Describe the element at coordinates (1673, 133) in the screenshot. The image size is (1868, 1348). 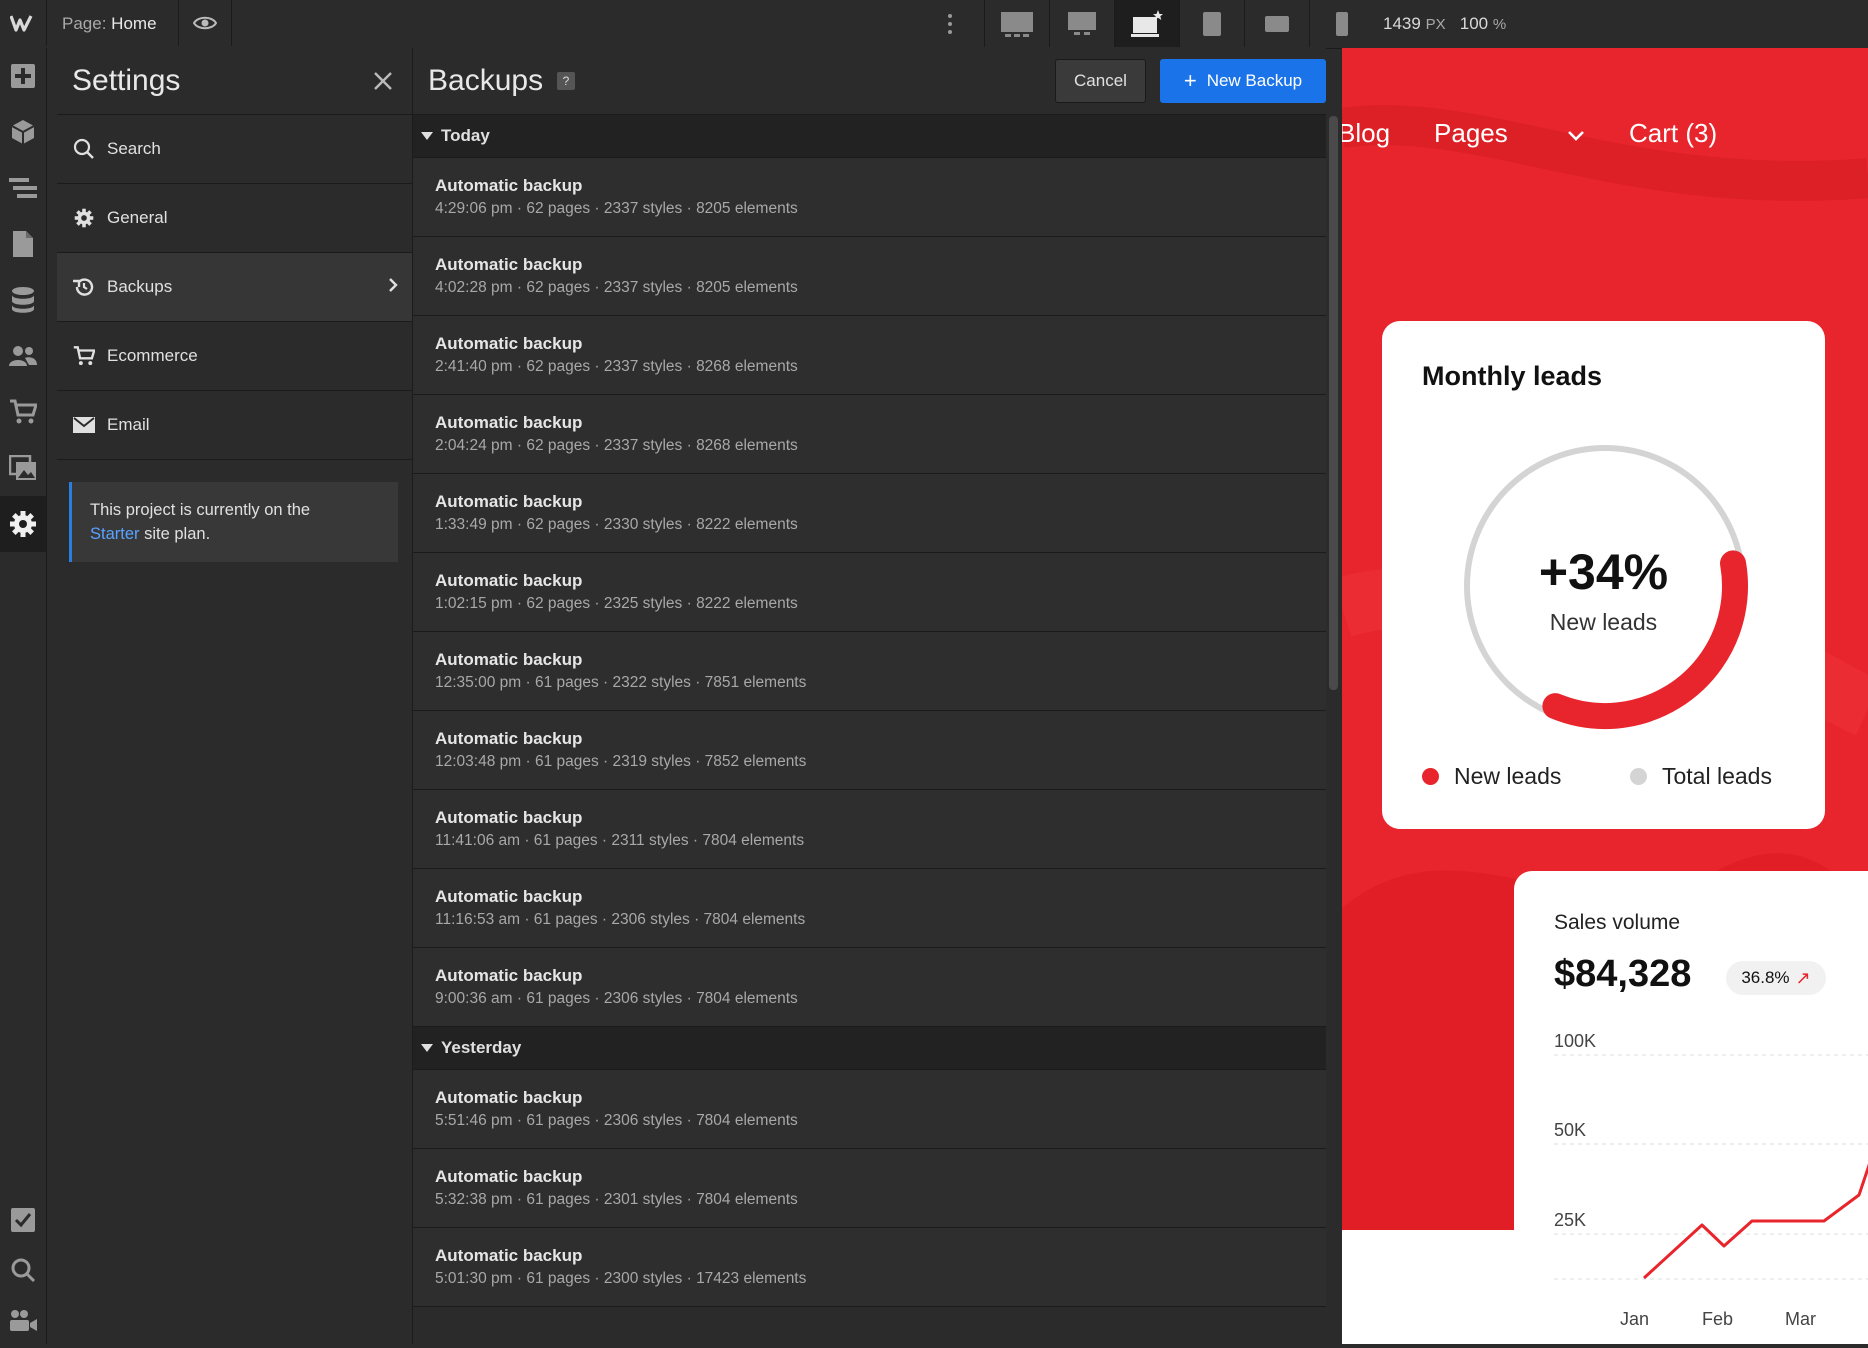
I see `nav-link-cart: Cart (3)` at that location.